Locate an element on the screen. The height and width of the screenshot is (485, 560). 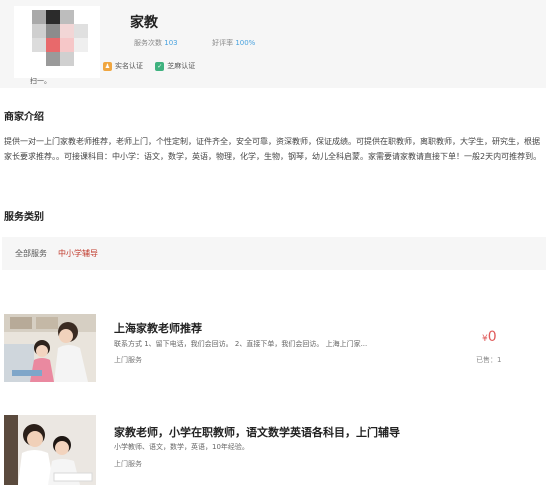
id-verified-icon: ♟ is located at coordinates (107, 66).